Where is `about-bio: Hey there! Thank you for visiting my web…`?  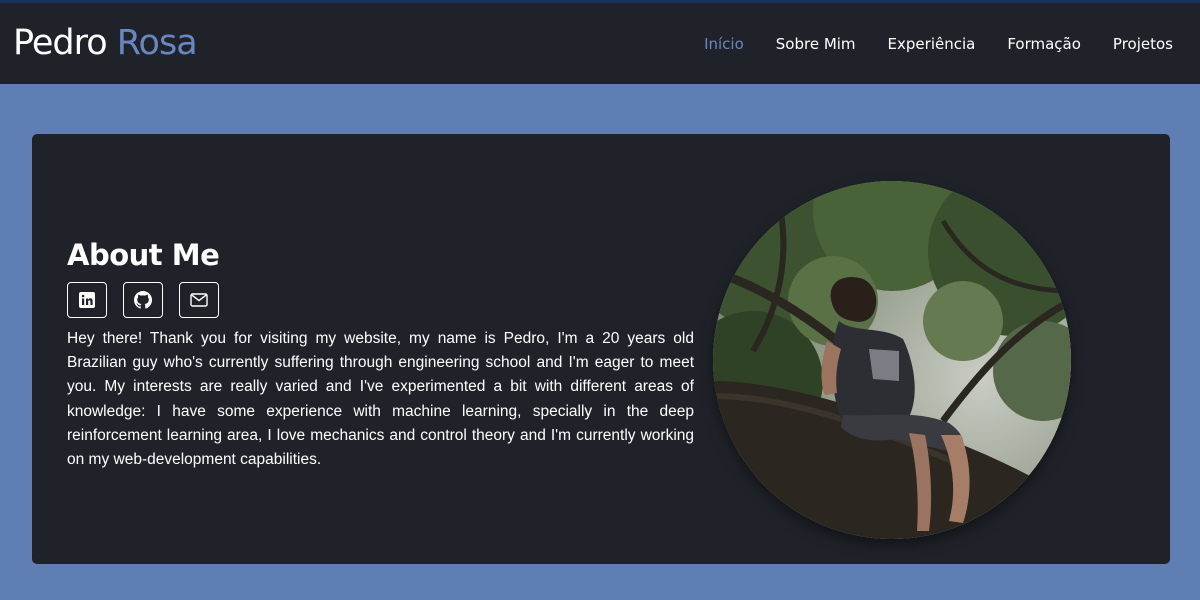 about-bio: Hey there! Thank you for visiting my web… is located at coordinates (380, 399).